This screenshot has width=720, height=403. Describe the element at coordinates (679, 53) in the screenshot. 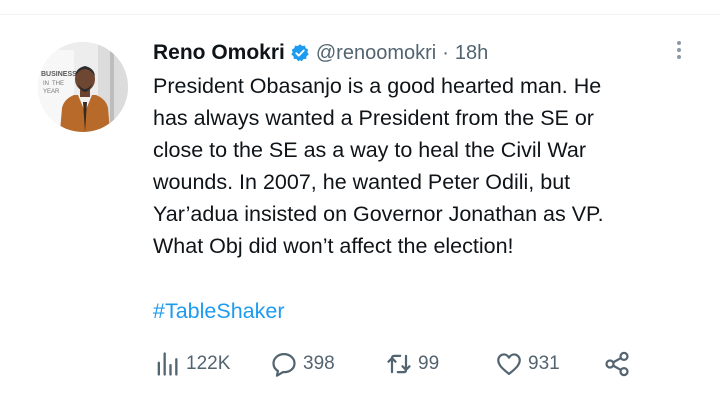

I see `more-options-icon` at that location.